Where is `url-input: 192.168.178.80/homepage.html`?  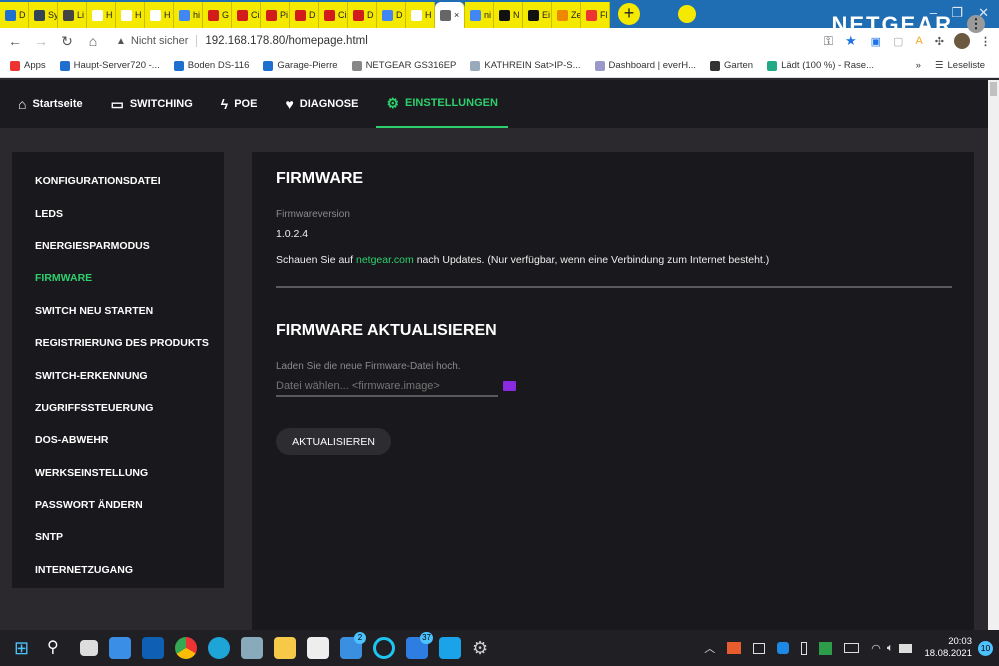 url-input: 192.168.178.80/homepage.html is located at coordinates (282, 41).